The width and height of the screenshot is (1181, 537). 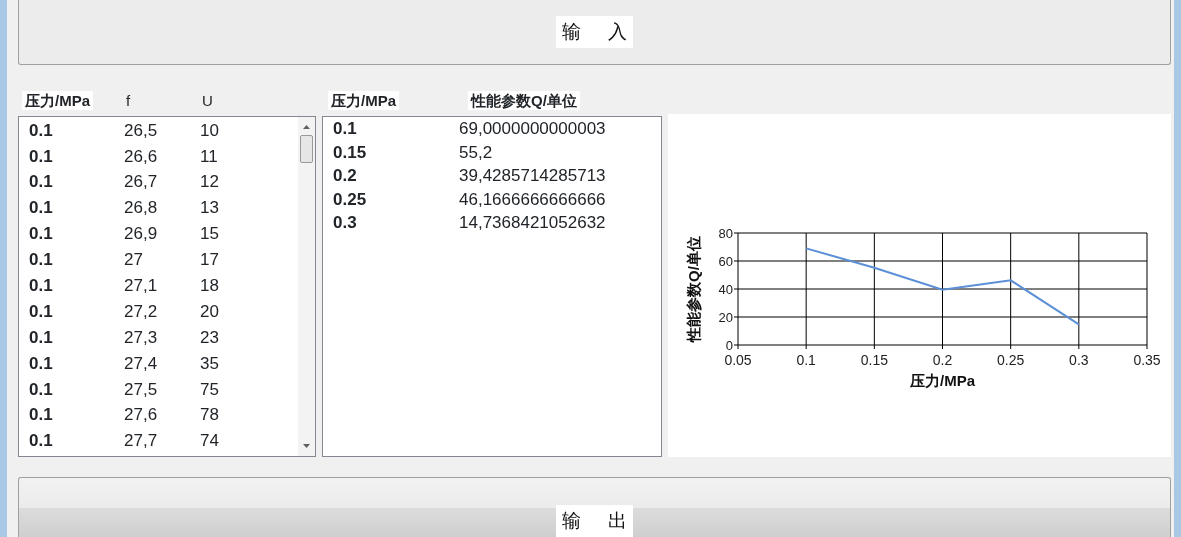 What do you see at coordinates (594, 507) in the screenshot?
I see `output-button: 输 出` at bounding box center [594, 507].